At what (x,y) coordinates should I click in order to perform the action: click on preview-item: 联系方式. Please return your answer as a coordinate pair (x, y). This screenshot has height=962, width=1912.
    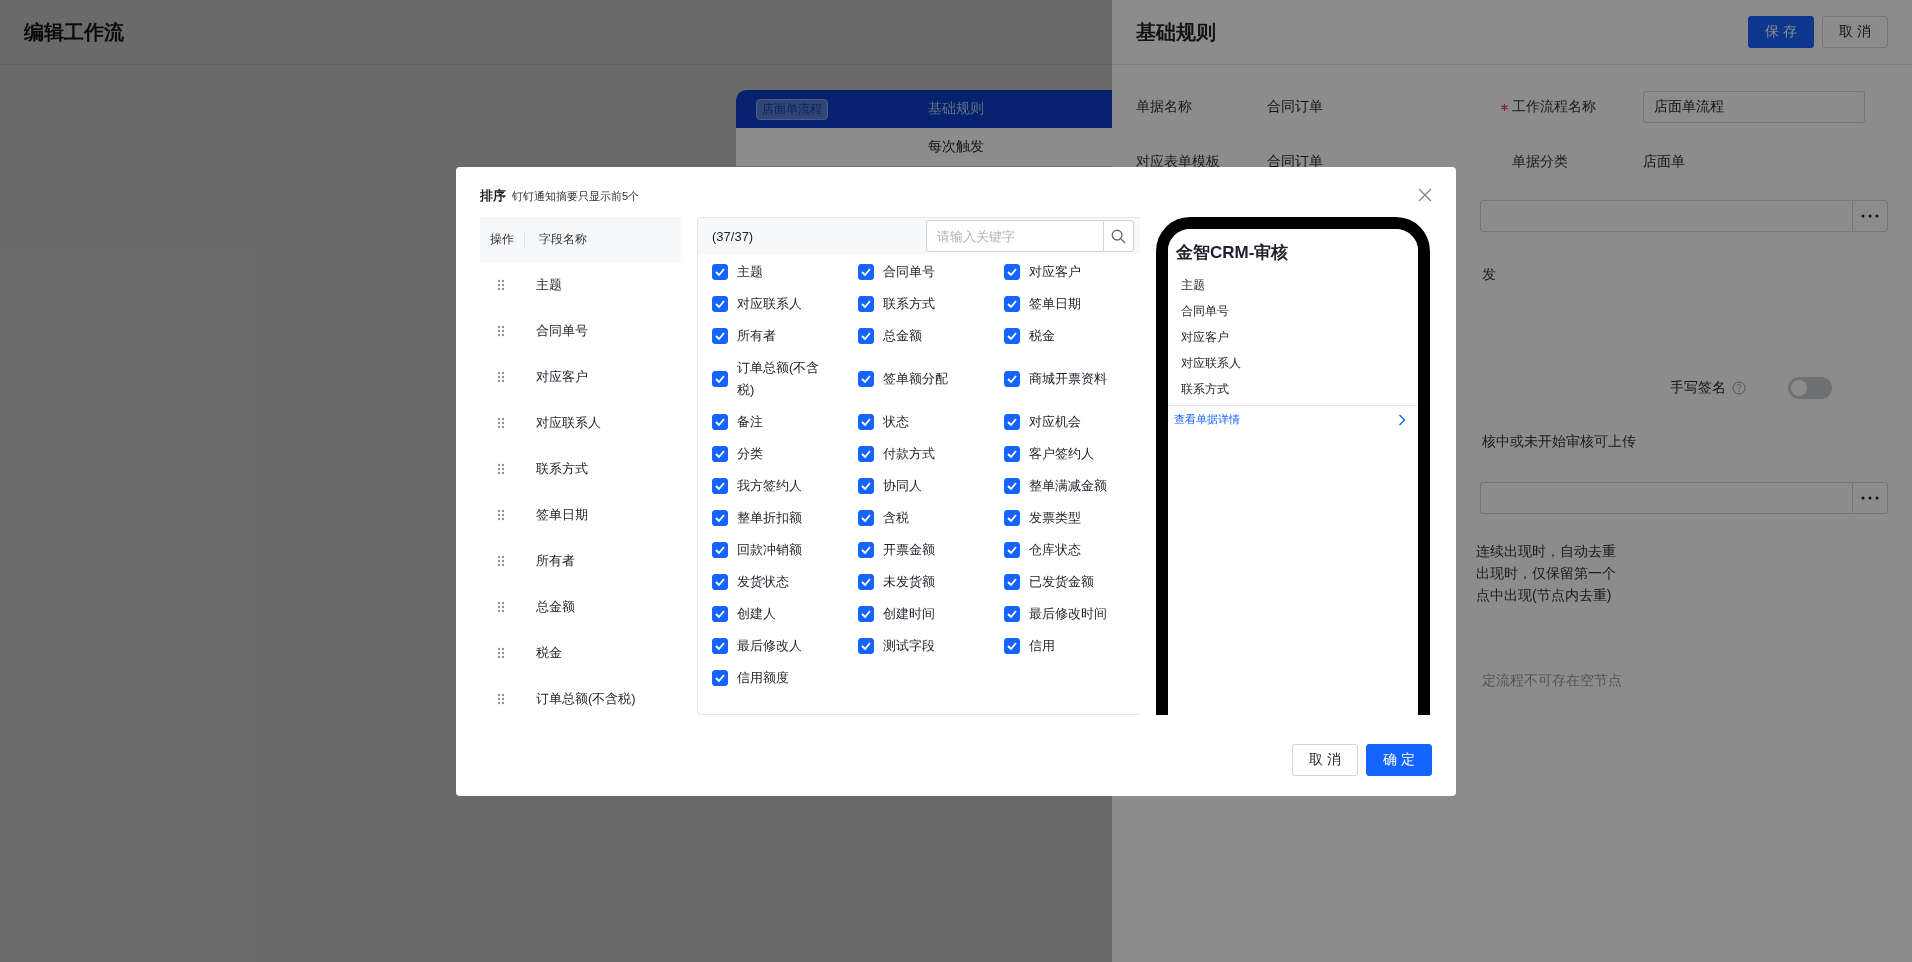
    Looking at the image, I should click on (1205, 389).